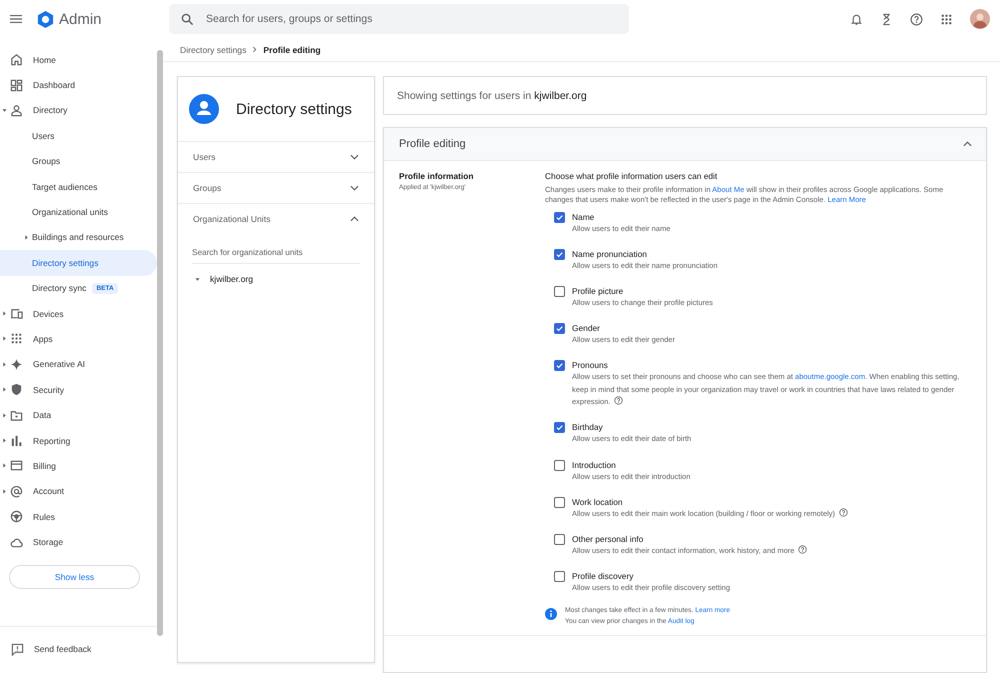 This screenshot has height=673, width=1000. Describe the element at coordinates (16, 85) in the screenshot. I see `dashboard-icon` at that location.